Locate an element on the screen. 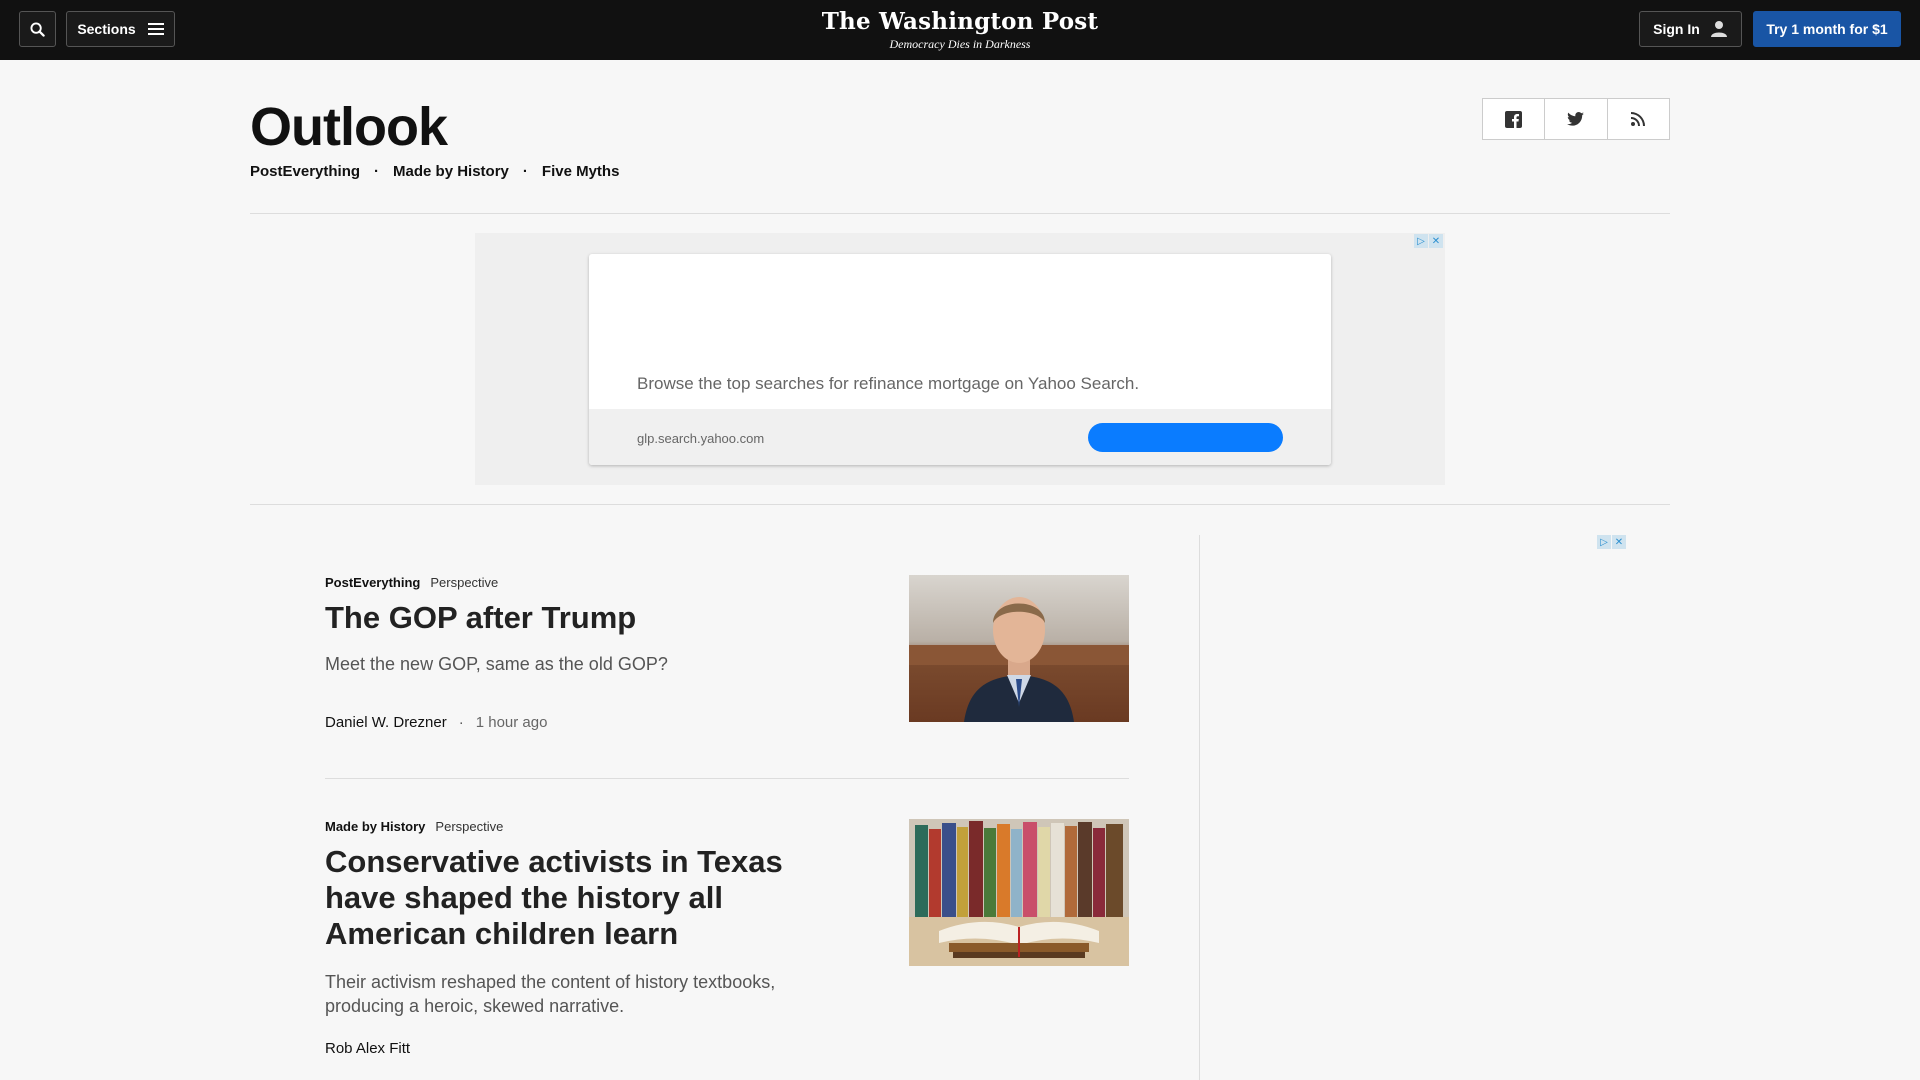 This screenshot has height=1080, width=1920. logo-tagline: Democracy Dies in Darkness is located at coordinates (960, 44).